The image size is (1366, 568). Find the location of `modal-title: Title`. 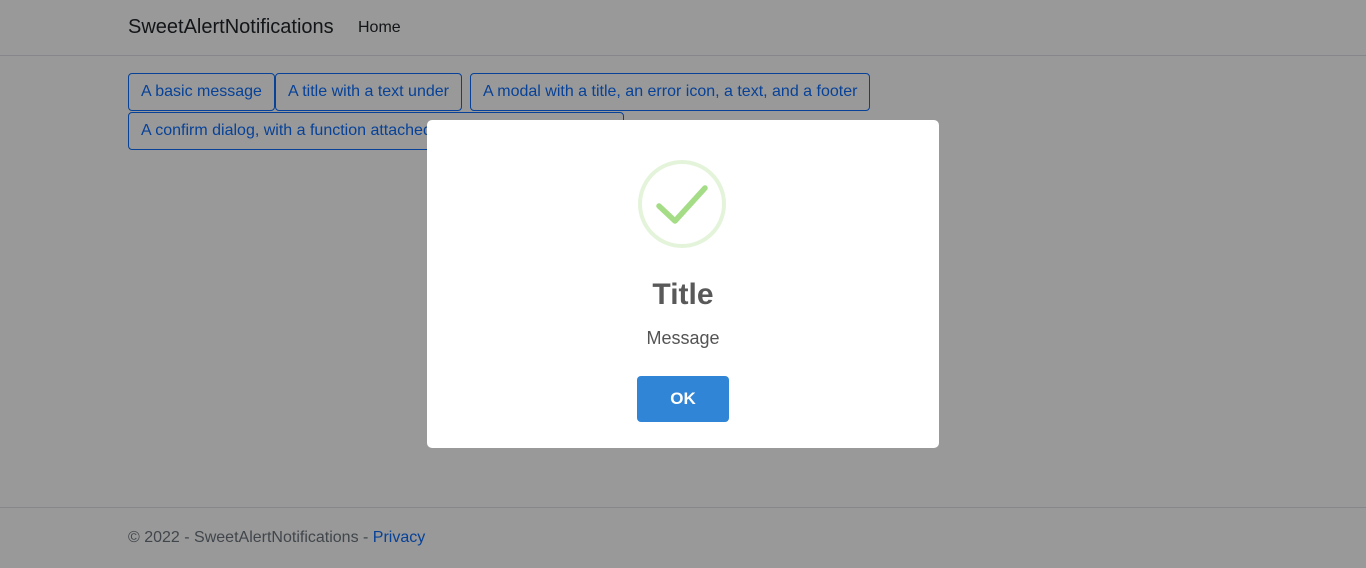

modal-title: Title is located at coordinates (683, 294).